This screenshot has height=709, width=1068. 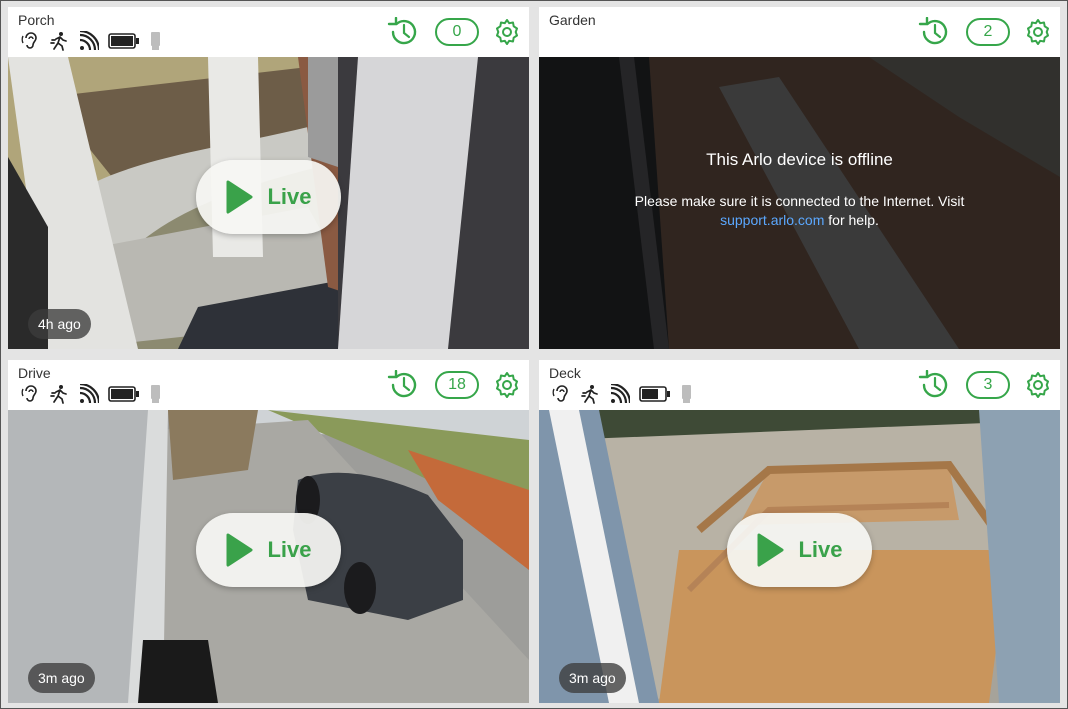 I want to click on camera-name: Deck, so click(x=565, y=373).